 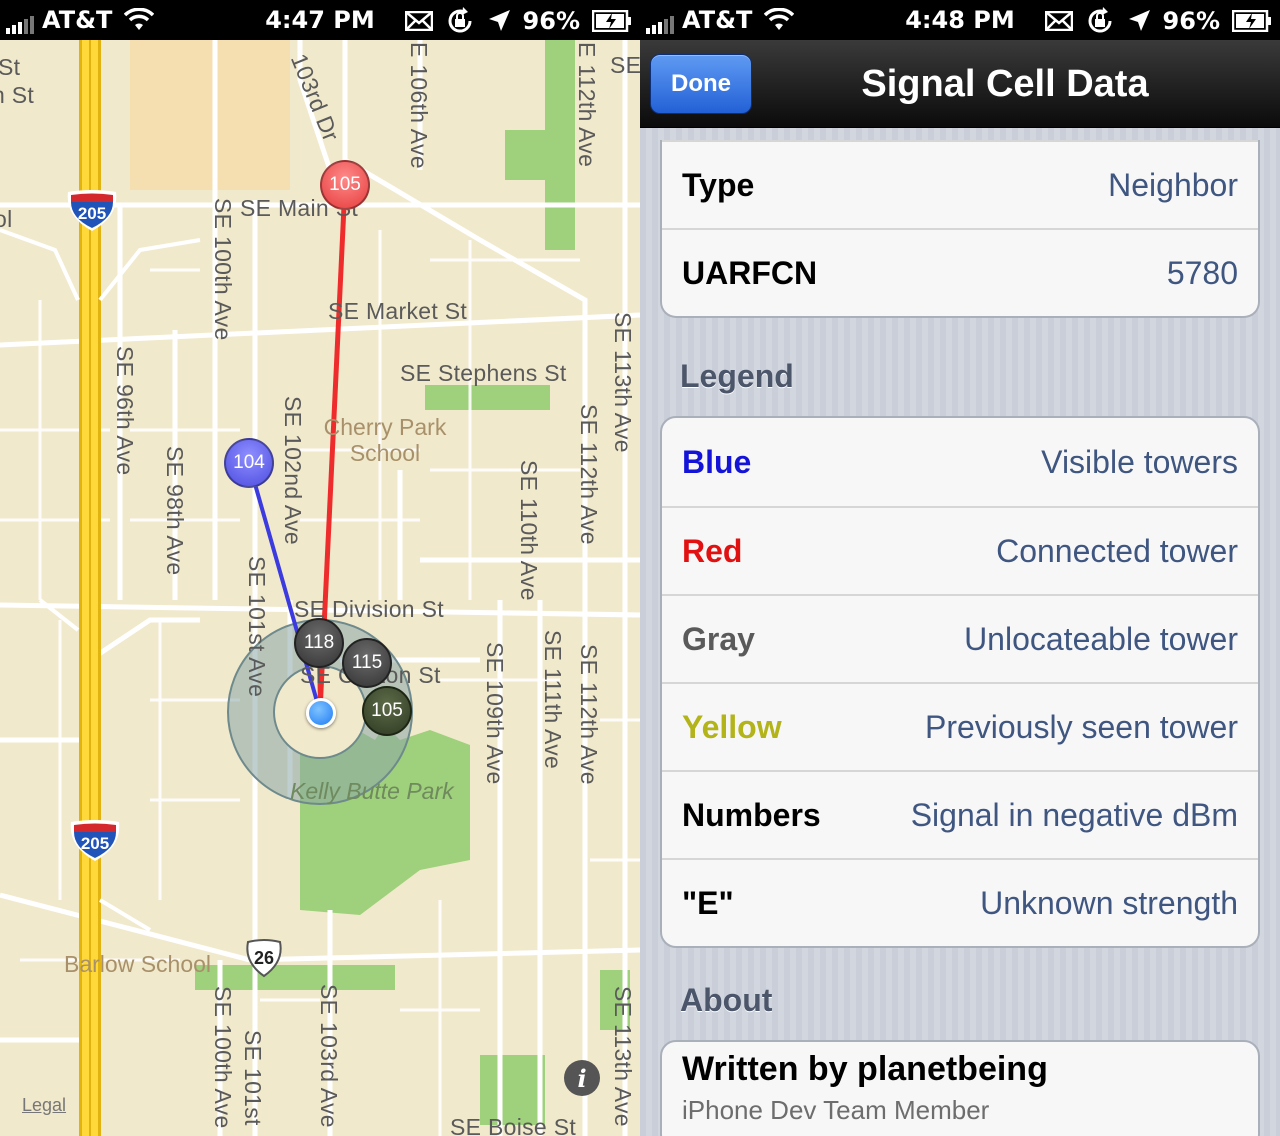 What do you see at coordinates (44, 1105) in the screenshot?
I see `legal-link: Legal` at bounding box center [44, 1105].